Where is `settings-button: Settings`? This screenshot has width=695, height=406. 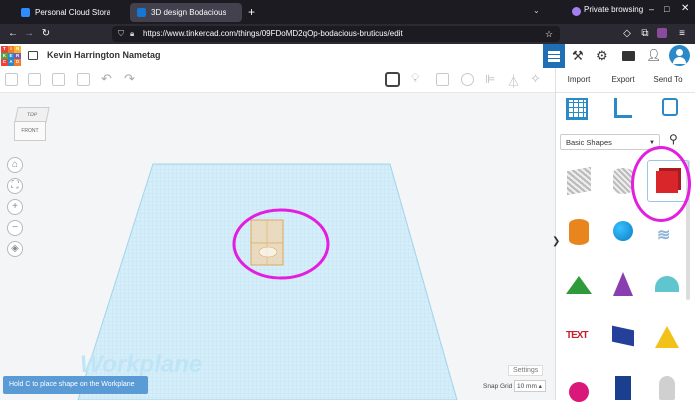
settings-button: Settings is located at coordinates (526, 370).